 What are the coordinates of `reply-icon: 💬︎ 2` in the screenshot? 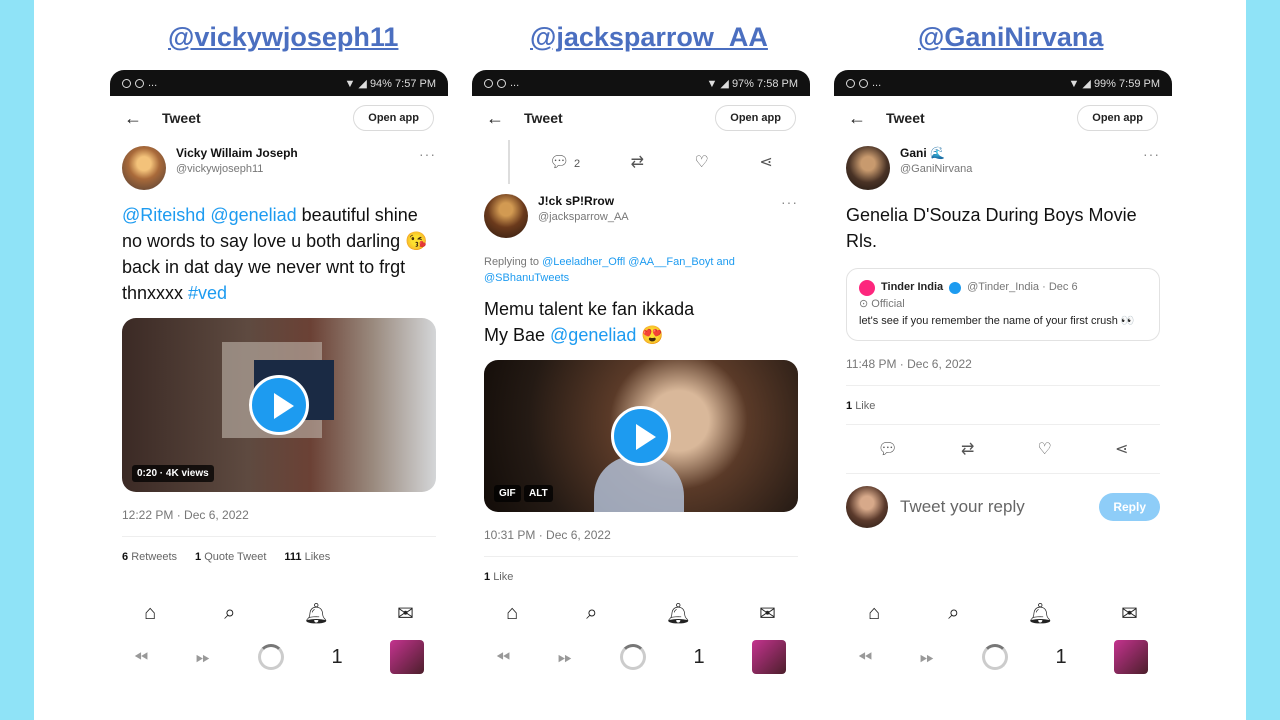 It's located at (564, 162).